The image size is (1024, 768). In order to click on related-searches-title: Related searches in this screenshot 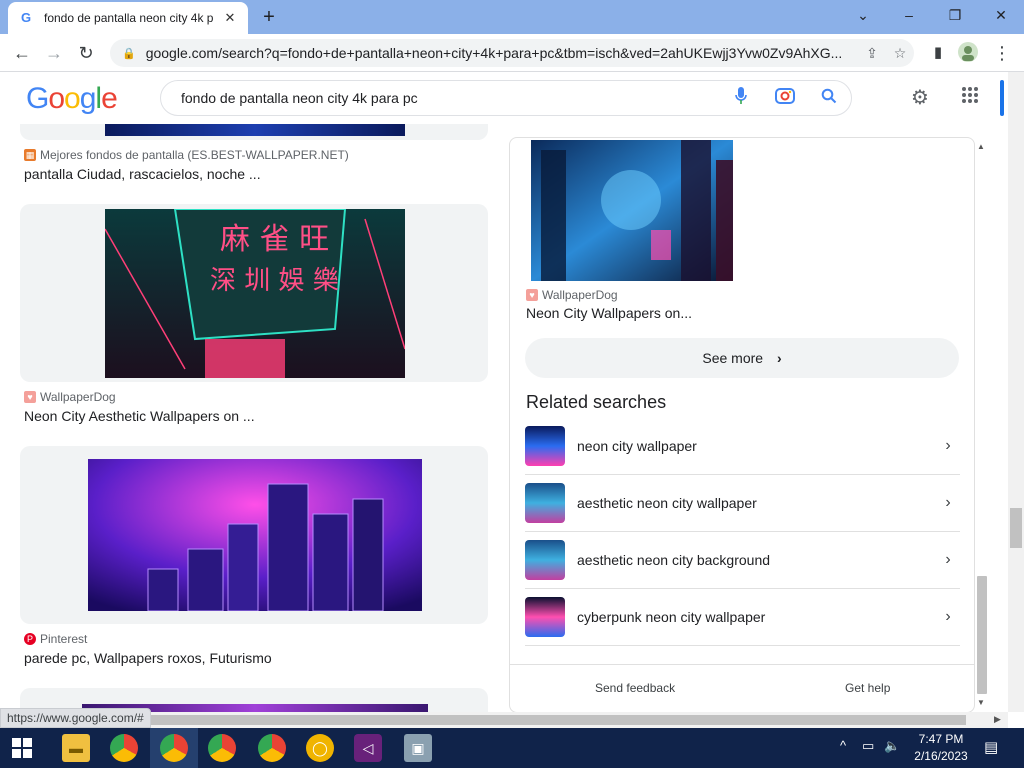, I will do `click(596, 402)`.